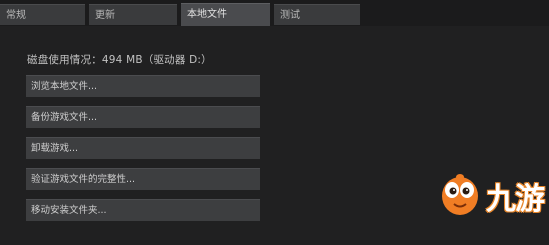 This screenshot has width=549, height=245. What do you see at coordinates (133, 14) in the screenshot?
I see `tab-updates: 更新` at bounding box center [133, 14].